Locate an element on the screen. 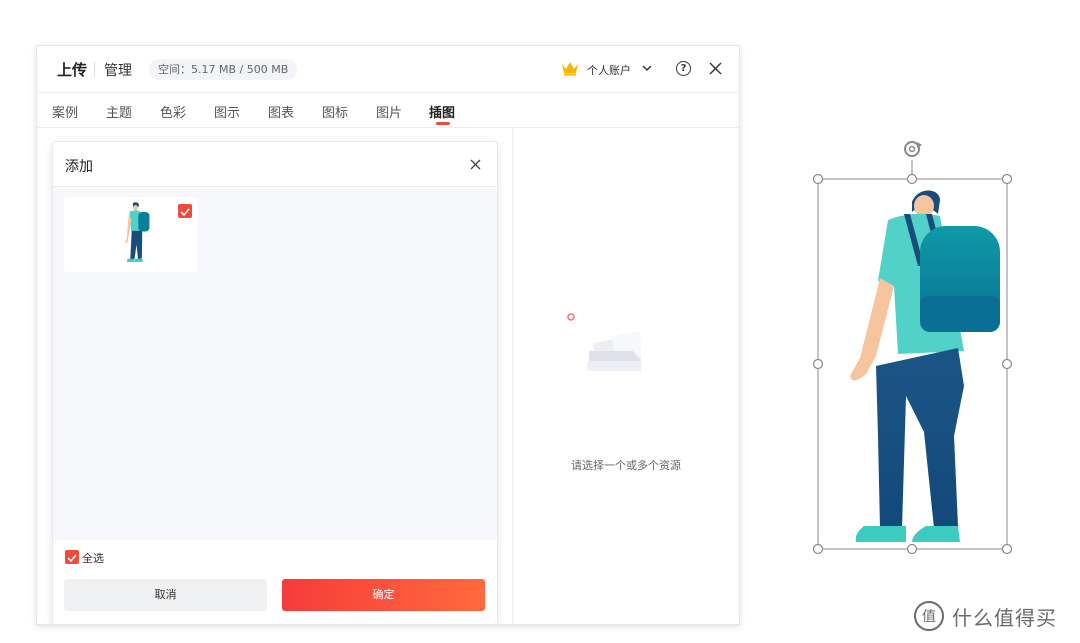 This screenshot has height=643, width=1080. checkbox-checked-icon is located at coordinates (185, 211).